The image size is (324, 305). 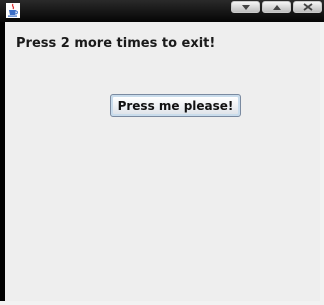 What do you see at coordinates (162, 303) in the screenshot?
I see `window-bottom-edge` at bounding box center [162, 303].